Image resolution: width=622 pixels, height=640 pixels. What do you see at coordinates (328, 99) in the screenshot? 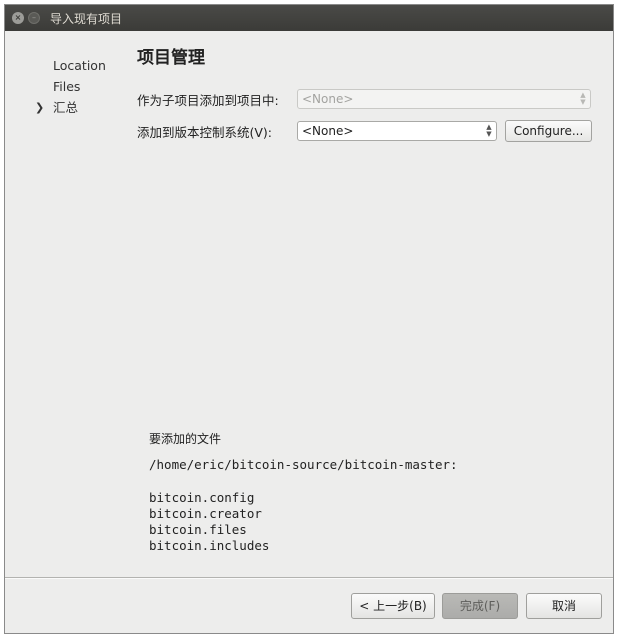
I see `subproject-value: <None>` at bounding box center [328, 99].